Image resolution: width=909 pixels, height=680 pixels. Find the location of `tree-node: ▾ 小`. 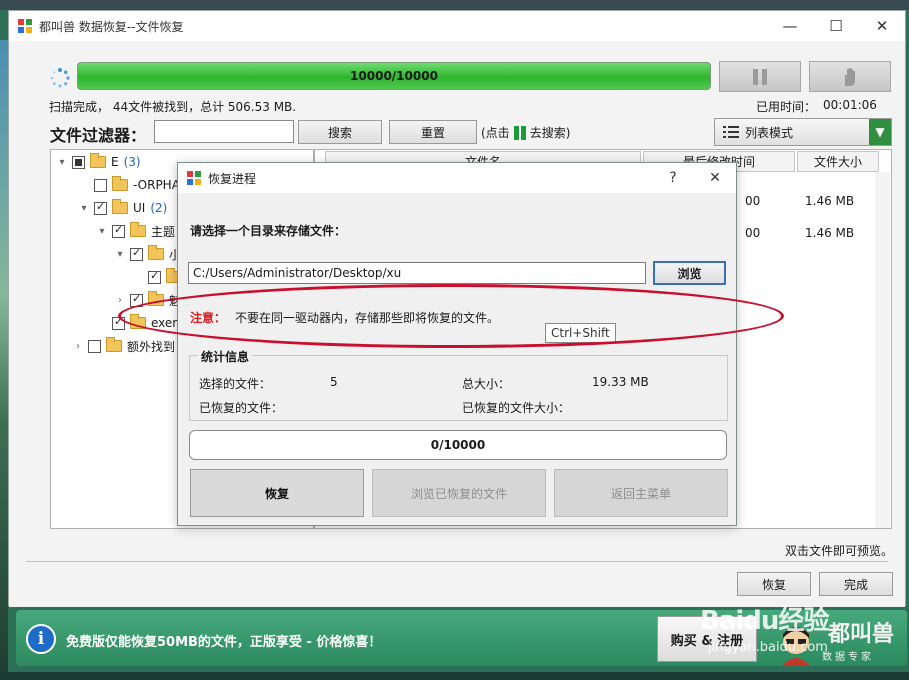

tree-node: ▾ 小 is located at coordinates (148, 254).